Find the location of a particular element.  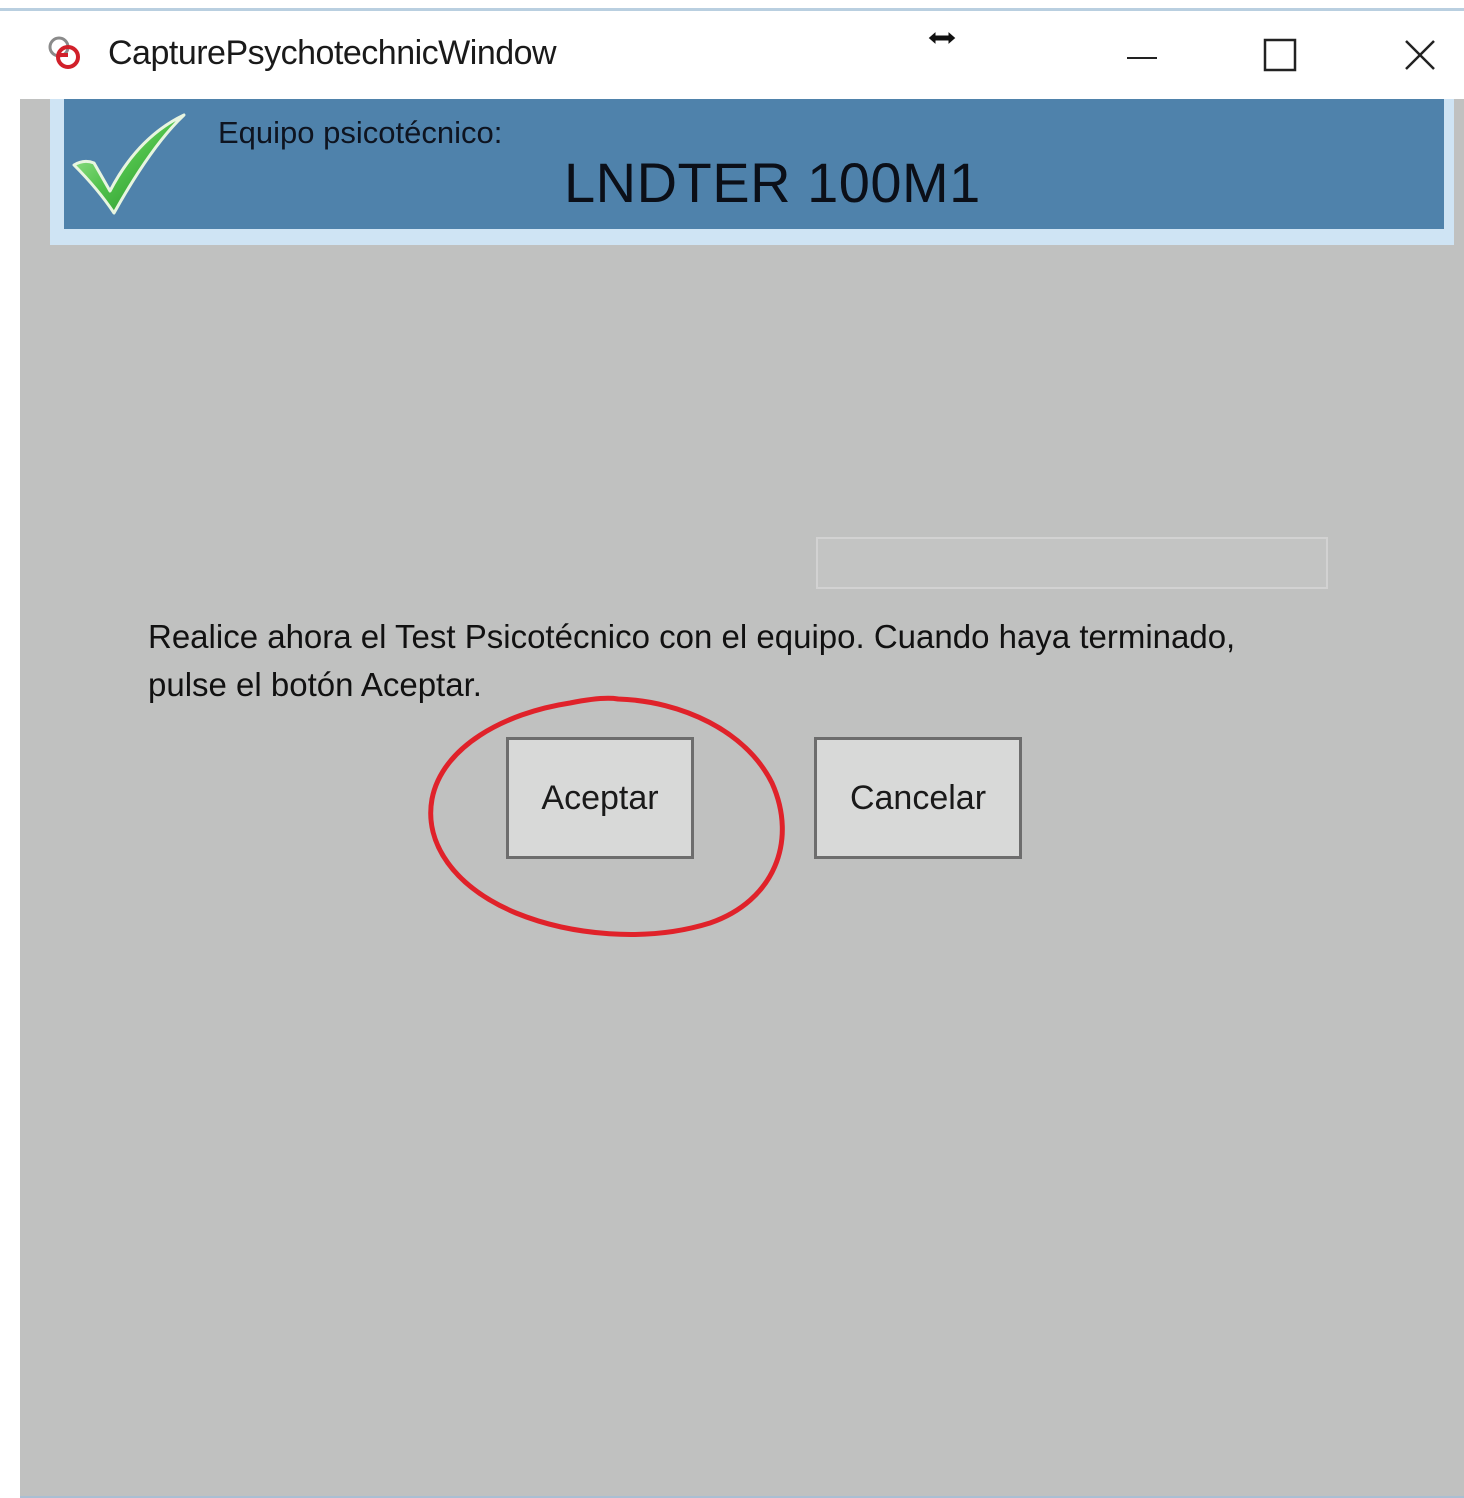

maximize-icon is located at coordinates (1280, 55).